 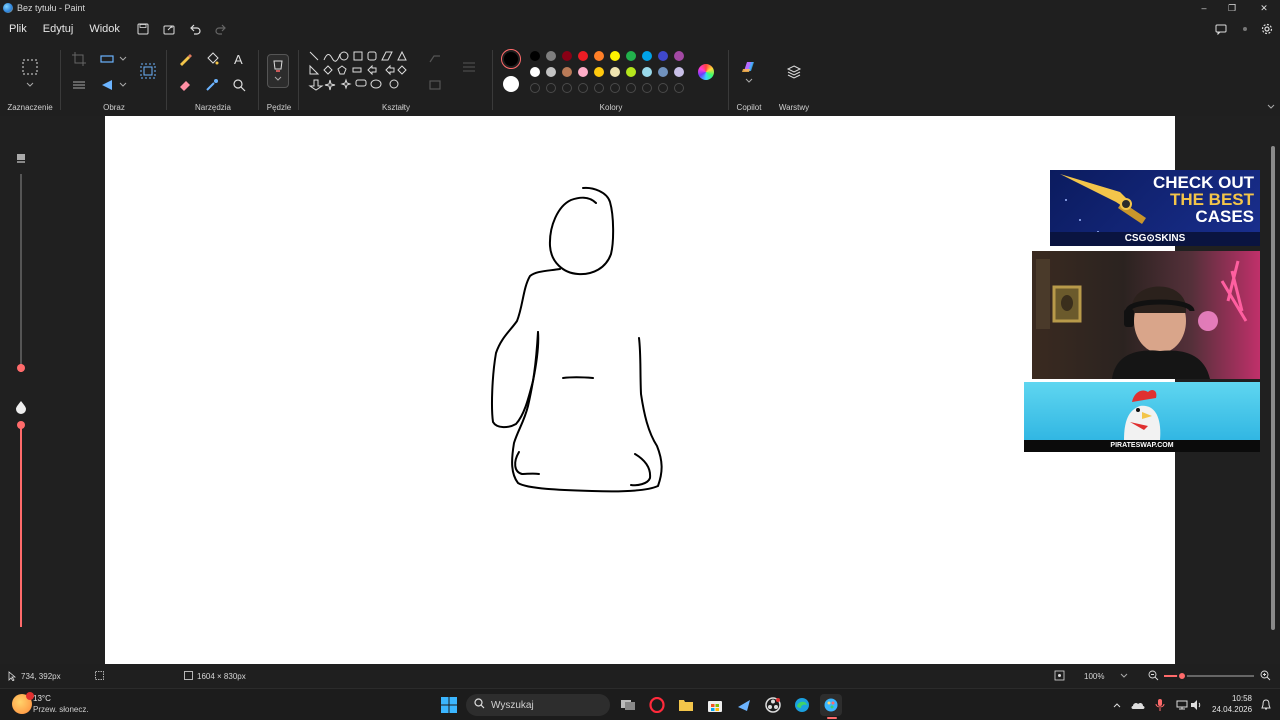 I want to click on opacity-slider, so click(x=21, y=515).